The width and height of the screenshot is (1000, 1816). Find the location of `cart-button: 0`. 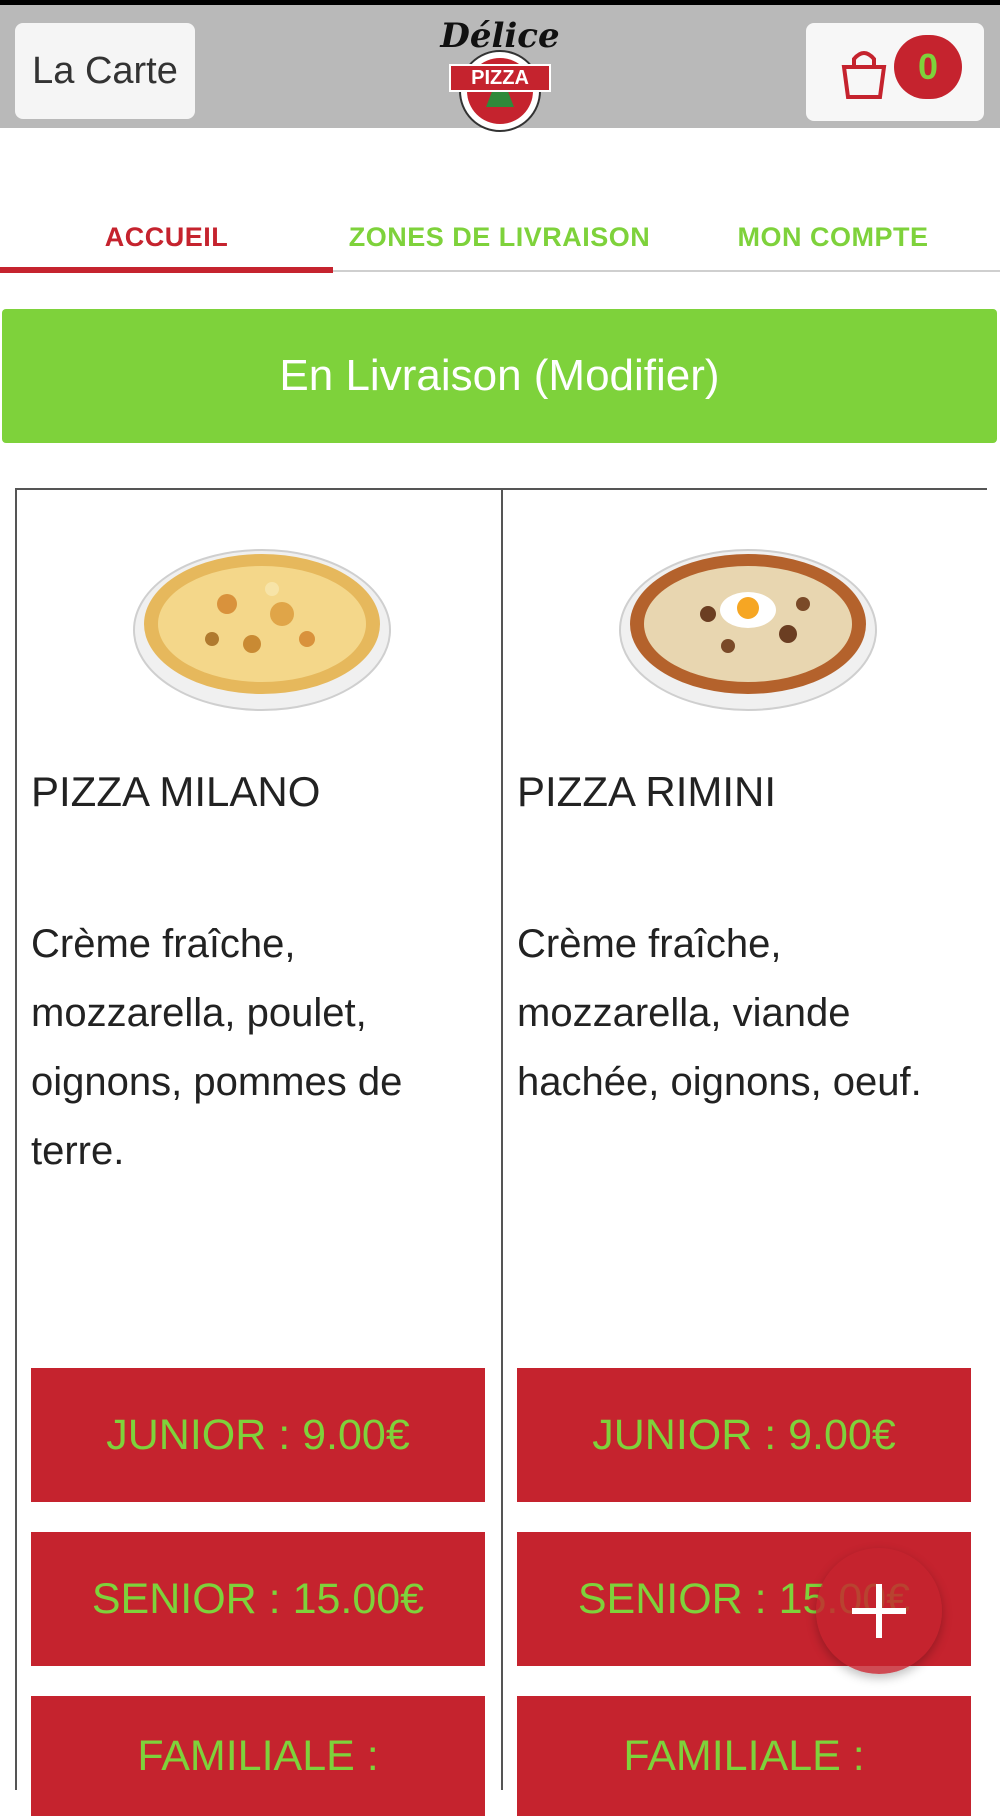

cart-button: 0 is located at coordinates (895, 72).